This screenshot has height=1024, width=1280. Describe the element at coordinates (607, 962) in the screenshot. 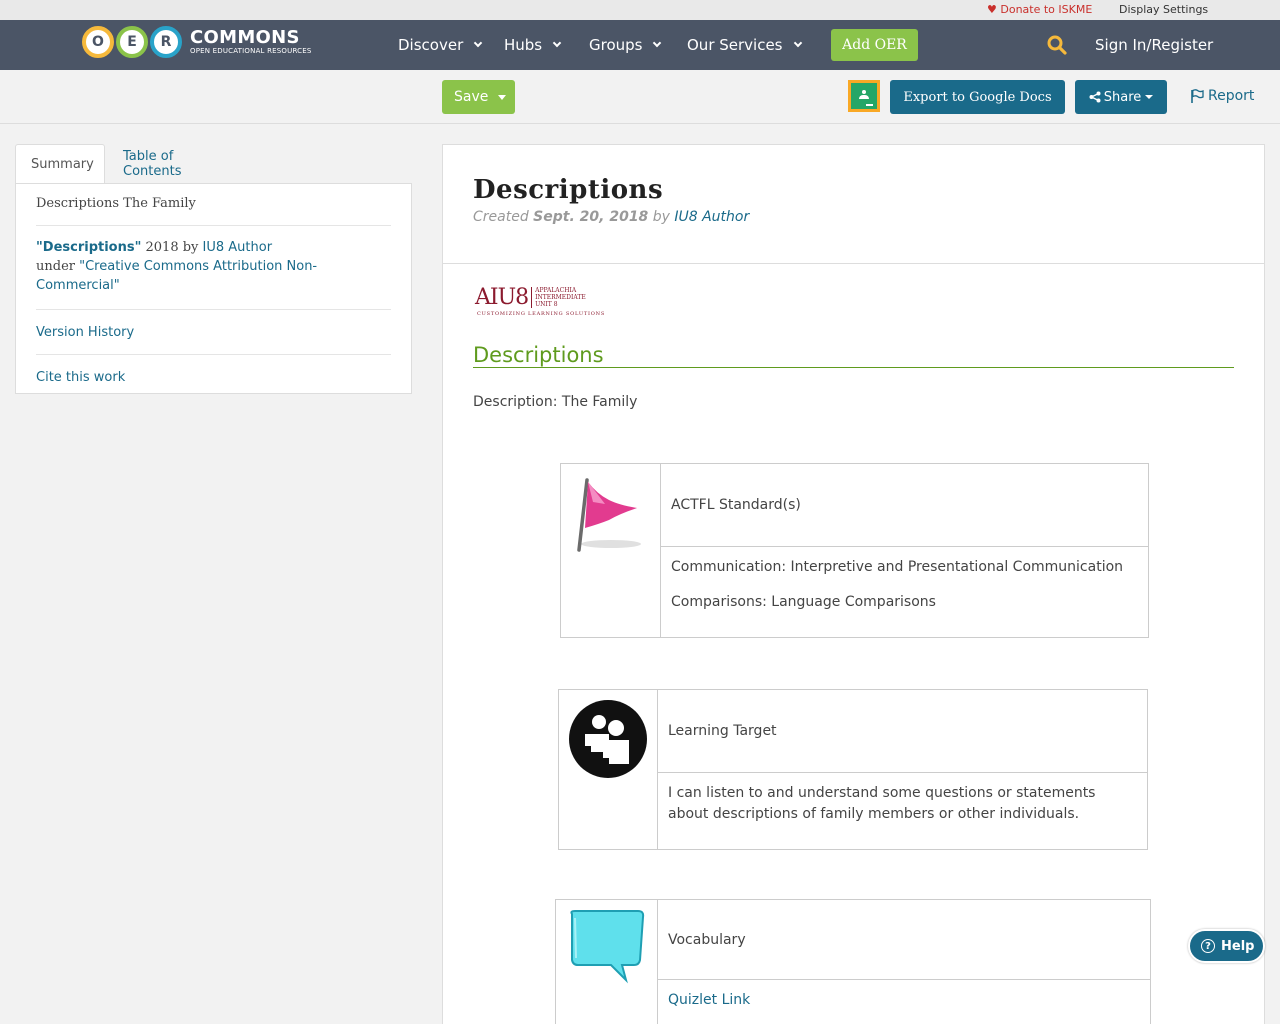

I see `speech-bubble-icon` at that location.